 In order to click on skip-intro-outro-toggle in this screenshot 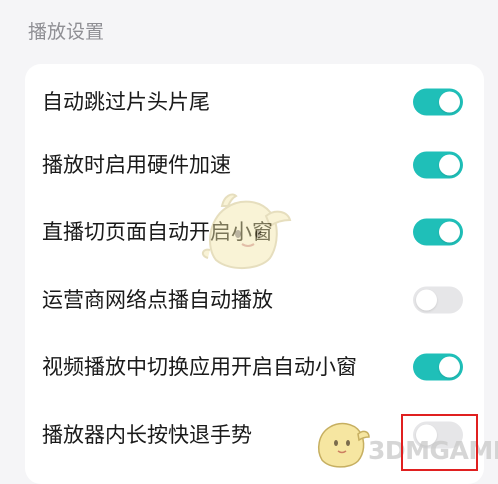, I will do `click(438, 101)`.